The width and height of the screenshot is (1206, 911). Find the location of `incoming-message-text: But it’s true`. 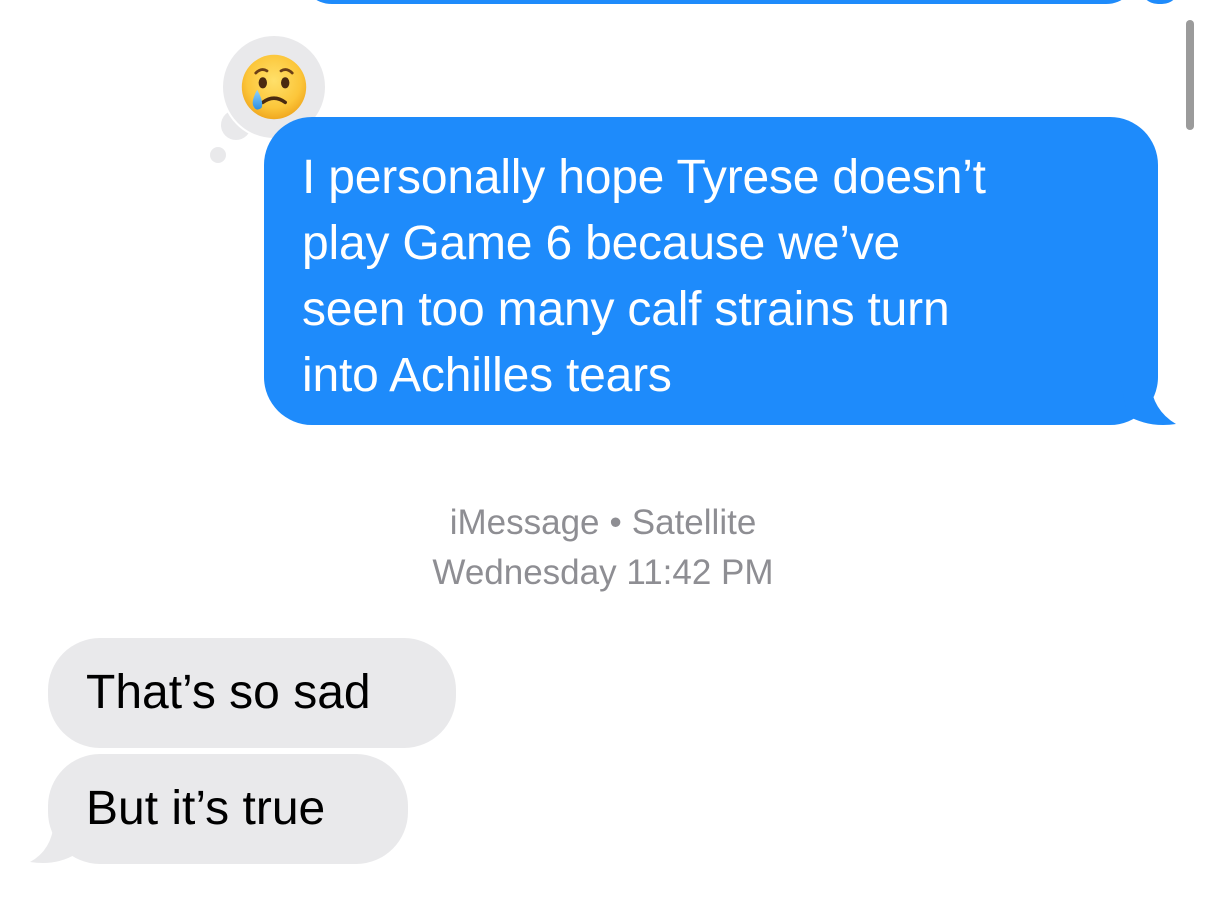

incoming-message-text: But it’s true is located at coordinates (206, 808).